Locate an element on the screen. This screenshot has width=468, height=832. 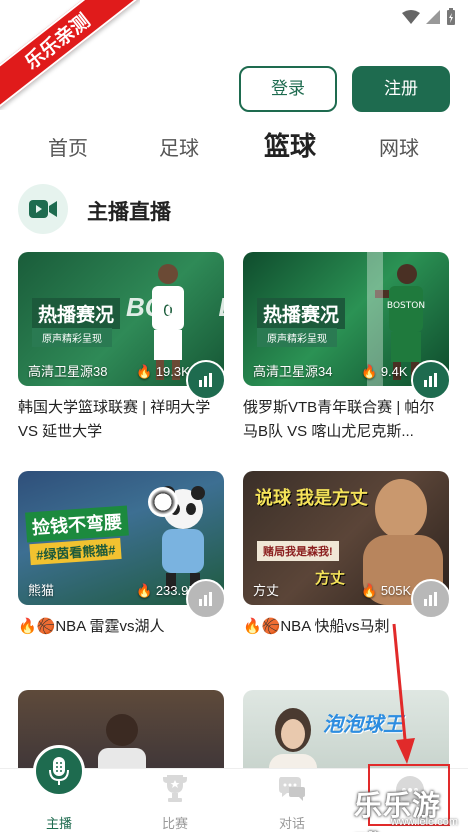
status-icons is located at coordinates (429, 17).